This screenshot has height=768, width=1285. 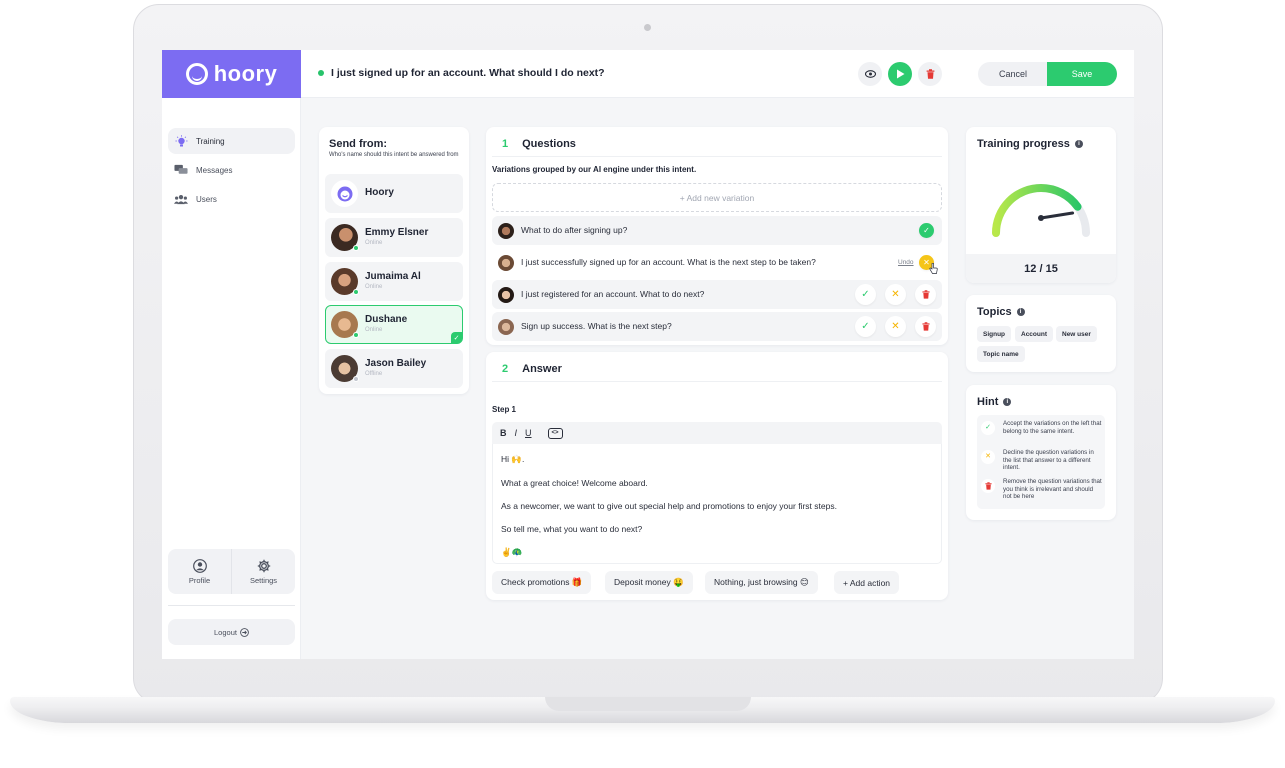 What do you see at coordinates (231, 199) in the screenshot?
I see `sidebar-item-users: Users` at bounding box center [231, 199].